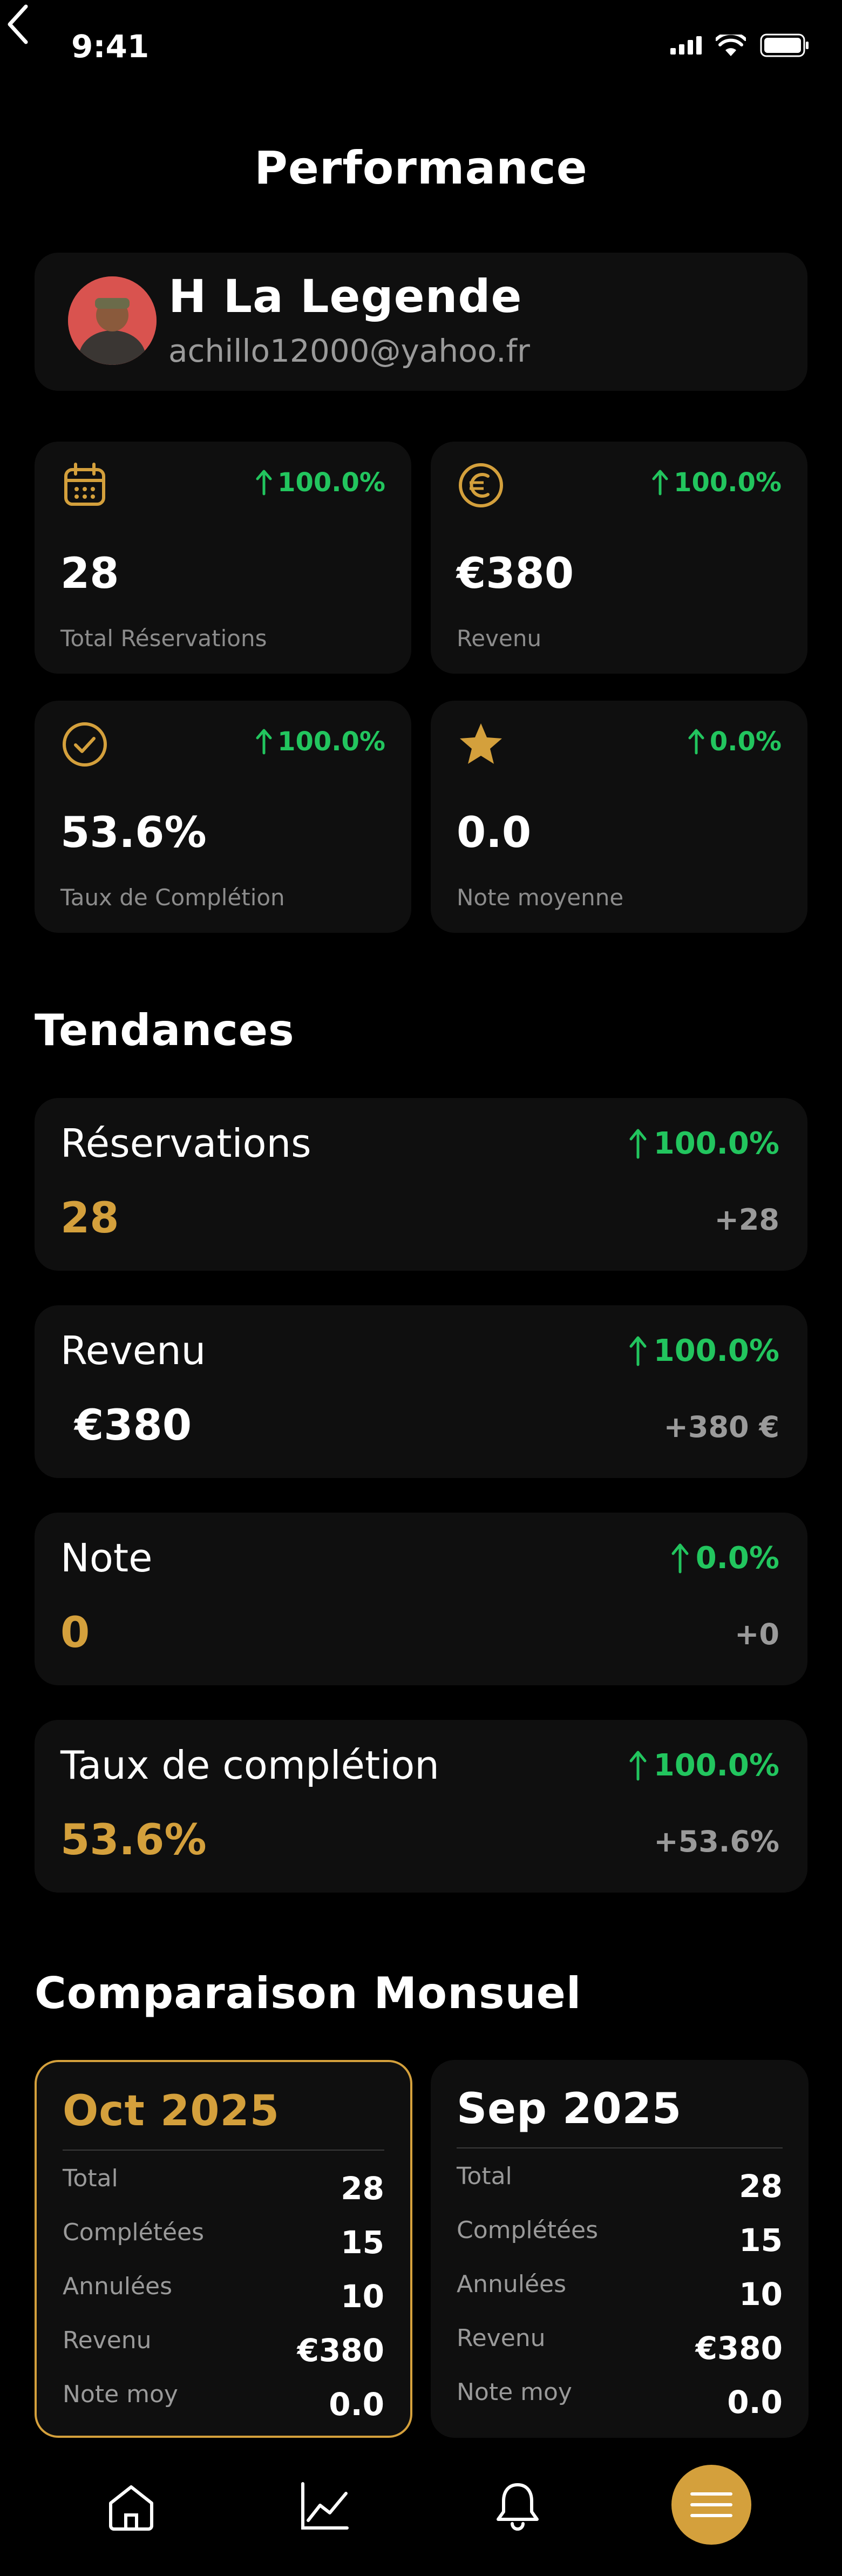  Describe the element at coordinates (133, 1840) in the screenshot. I see `trend-value: 53.6%` at that location.